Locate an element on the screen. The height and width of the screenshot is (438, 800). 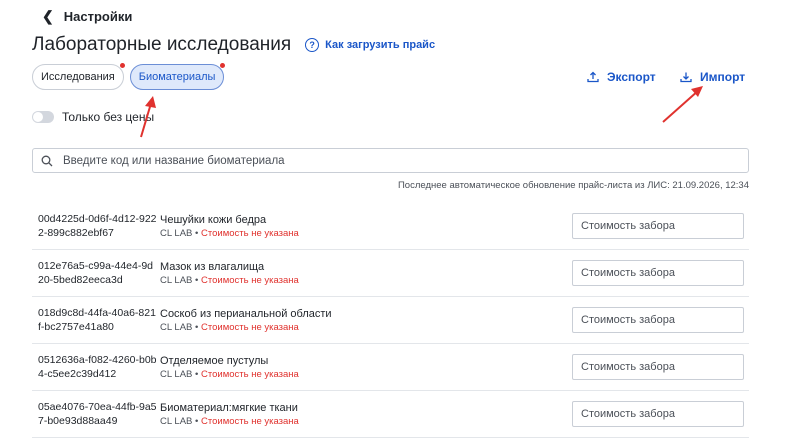
tabs: Исследования Биоматериалы is located at coordinates (129, 76).